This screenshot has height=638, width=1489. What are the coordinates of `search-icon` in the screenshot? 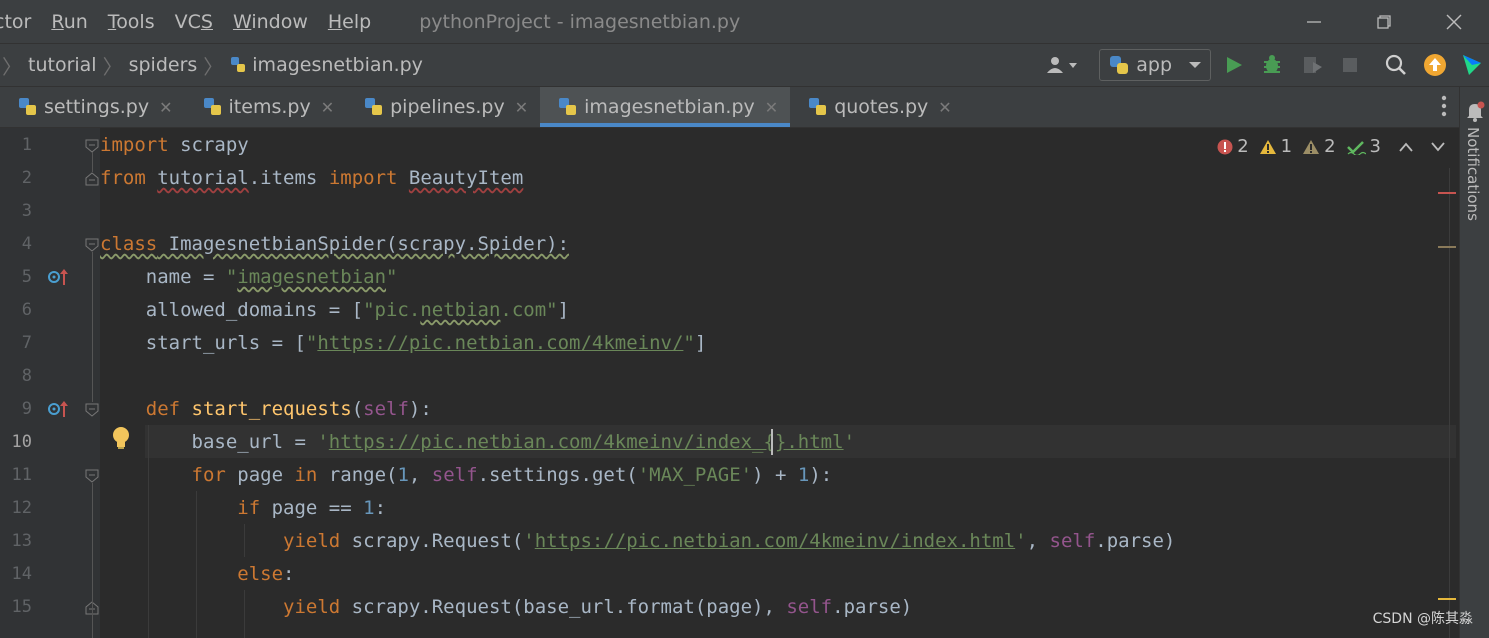 It's located at (1395, 64).